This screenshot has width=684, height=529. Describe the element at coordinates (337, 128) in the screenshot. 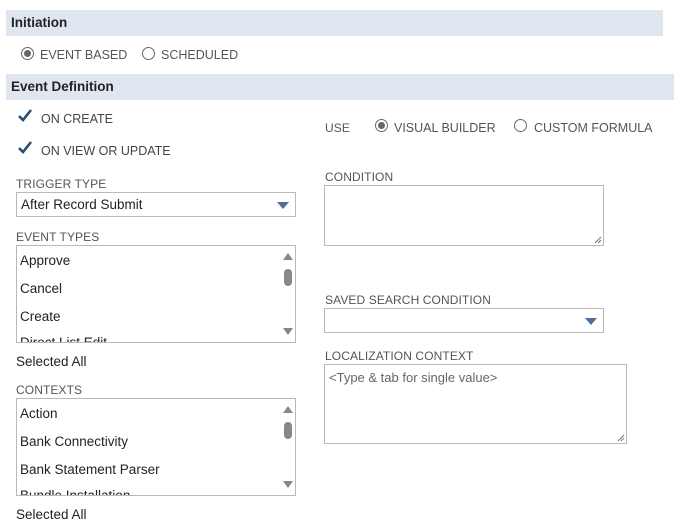

I see `use-label: USE` at that location.